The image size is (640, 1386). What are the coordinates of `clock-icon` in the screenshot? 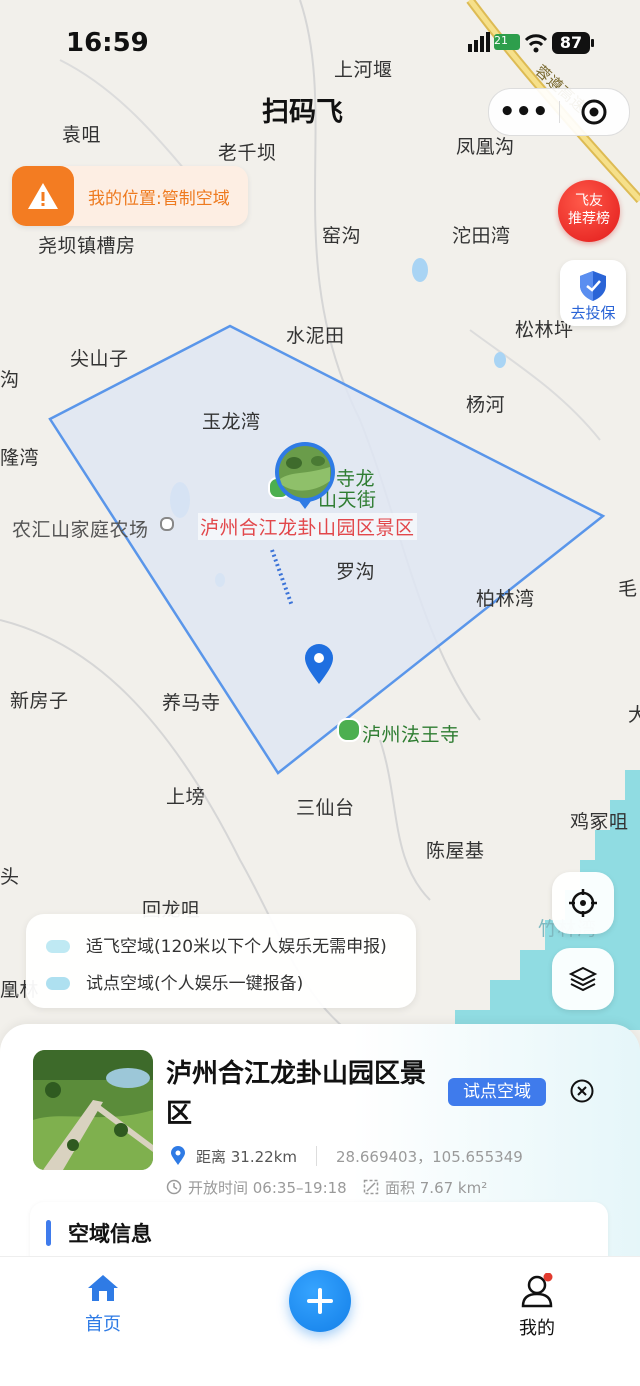 It's located at (174, 1187).